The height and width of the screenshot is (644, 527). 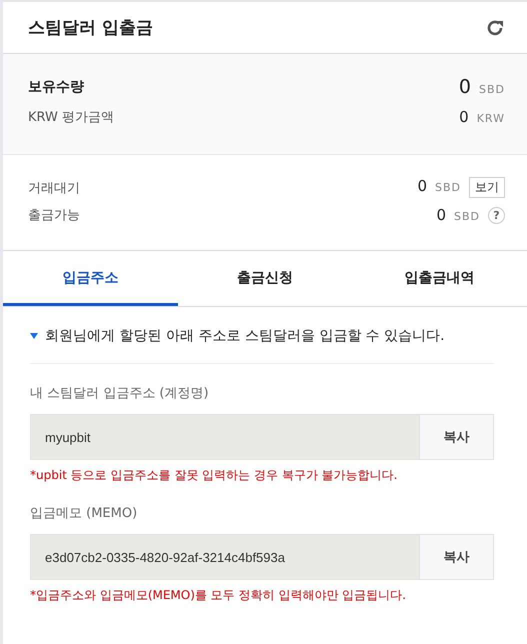 I want to click on refresh-icon, so click(x=495, y=28).